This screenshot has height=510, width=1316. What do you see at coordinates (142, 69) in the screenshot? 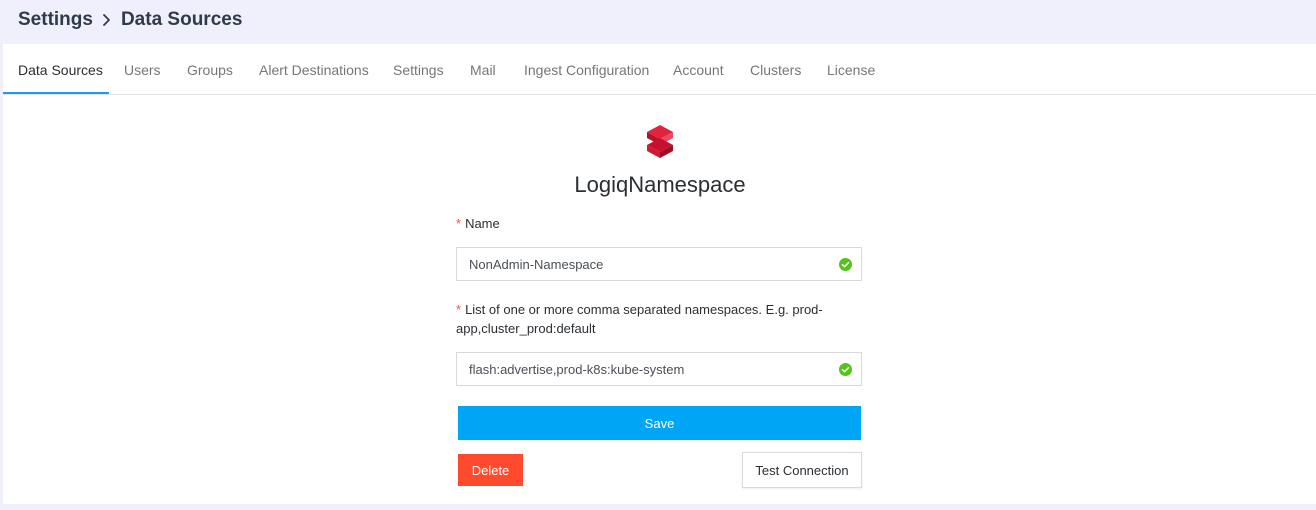
I see `tab-users: Users` at bounding box center [142, 69].